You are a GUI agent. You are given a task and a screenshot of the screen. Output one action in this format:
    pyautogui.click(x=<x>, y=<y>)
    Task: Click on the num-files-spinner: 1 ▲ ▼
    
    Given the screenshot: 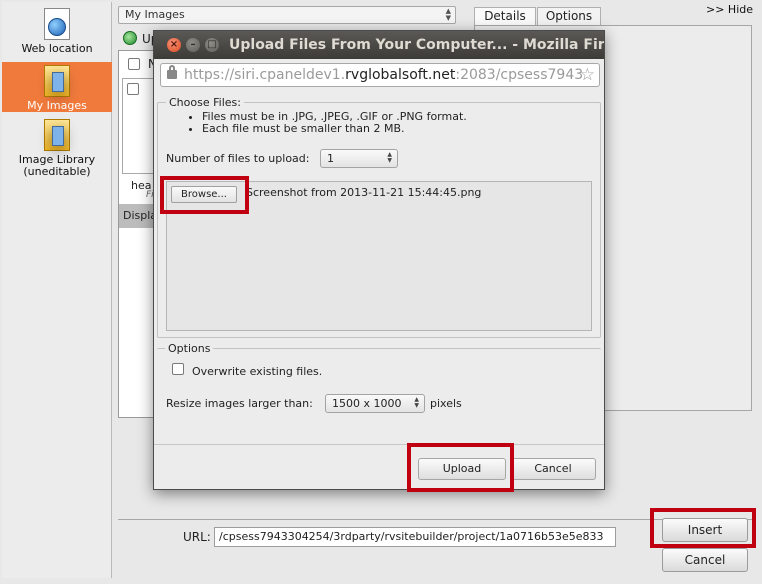 What is the action you would take?
    pyautogui.click(x=359, y=158)
    